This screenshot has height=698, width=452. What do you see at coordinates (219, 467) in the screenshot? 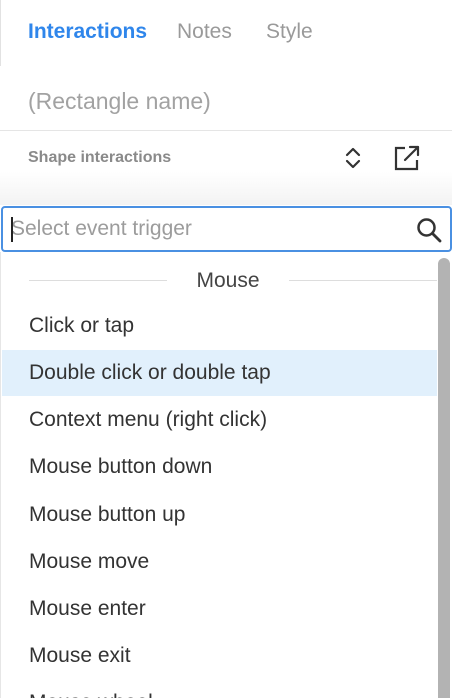
I see `menu-item-mouse-button-down: Mouse button down` at bounding box center [219, 467].